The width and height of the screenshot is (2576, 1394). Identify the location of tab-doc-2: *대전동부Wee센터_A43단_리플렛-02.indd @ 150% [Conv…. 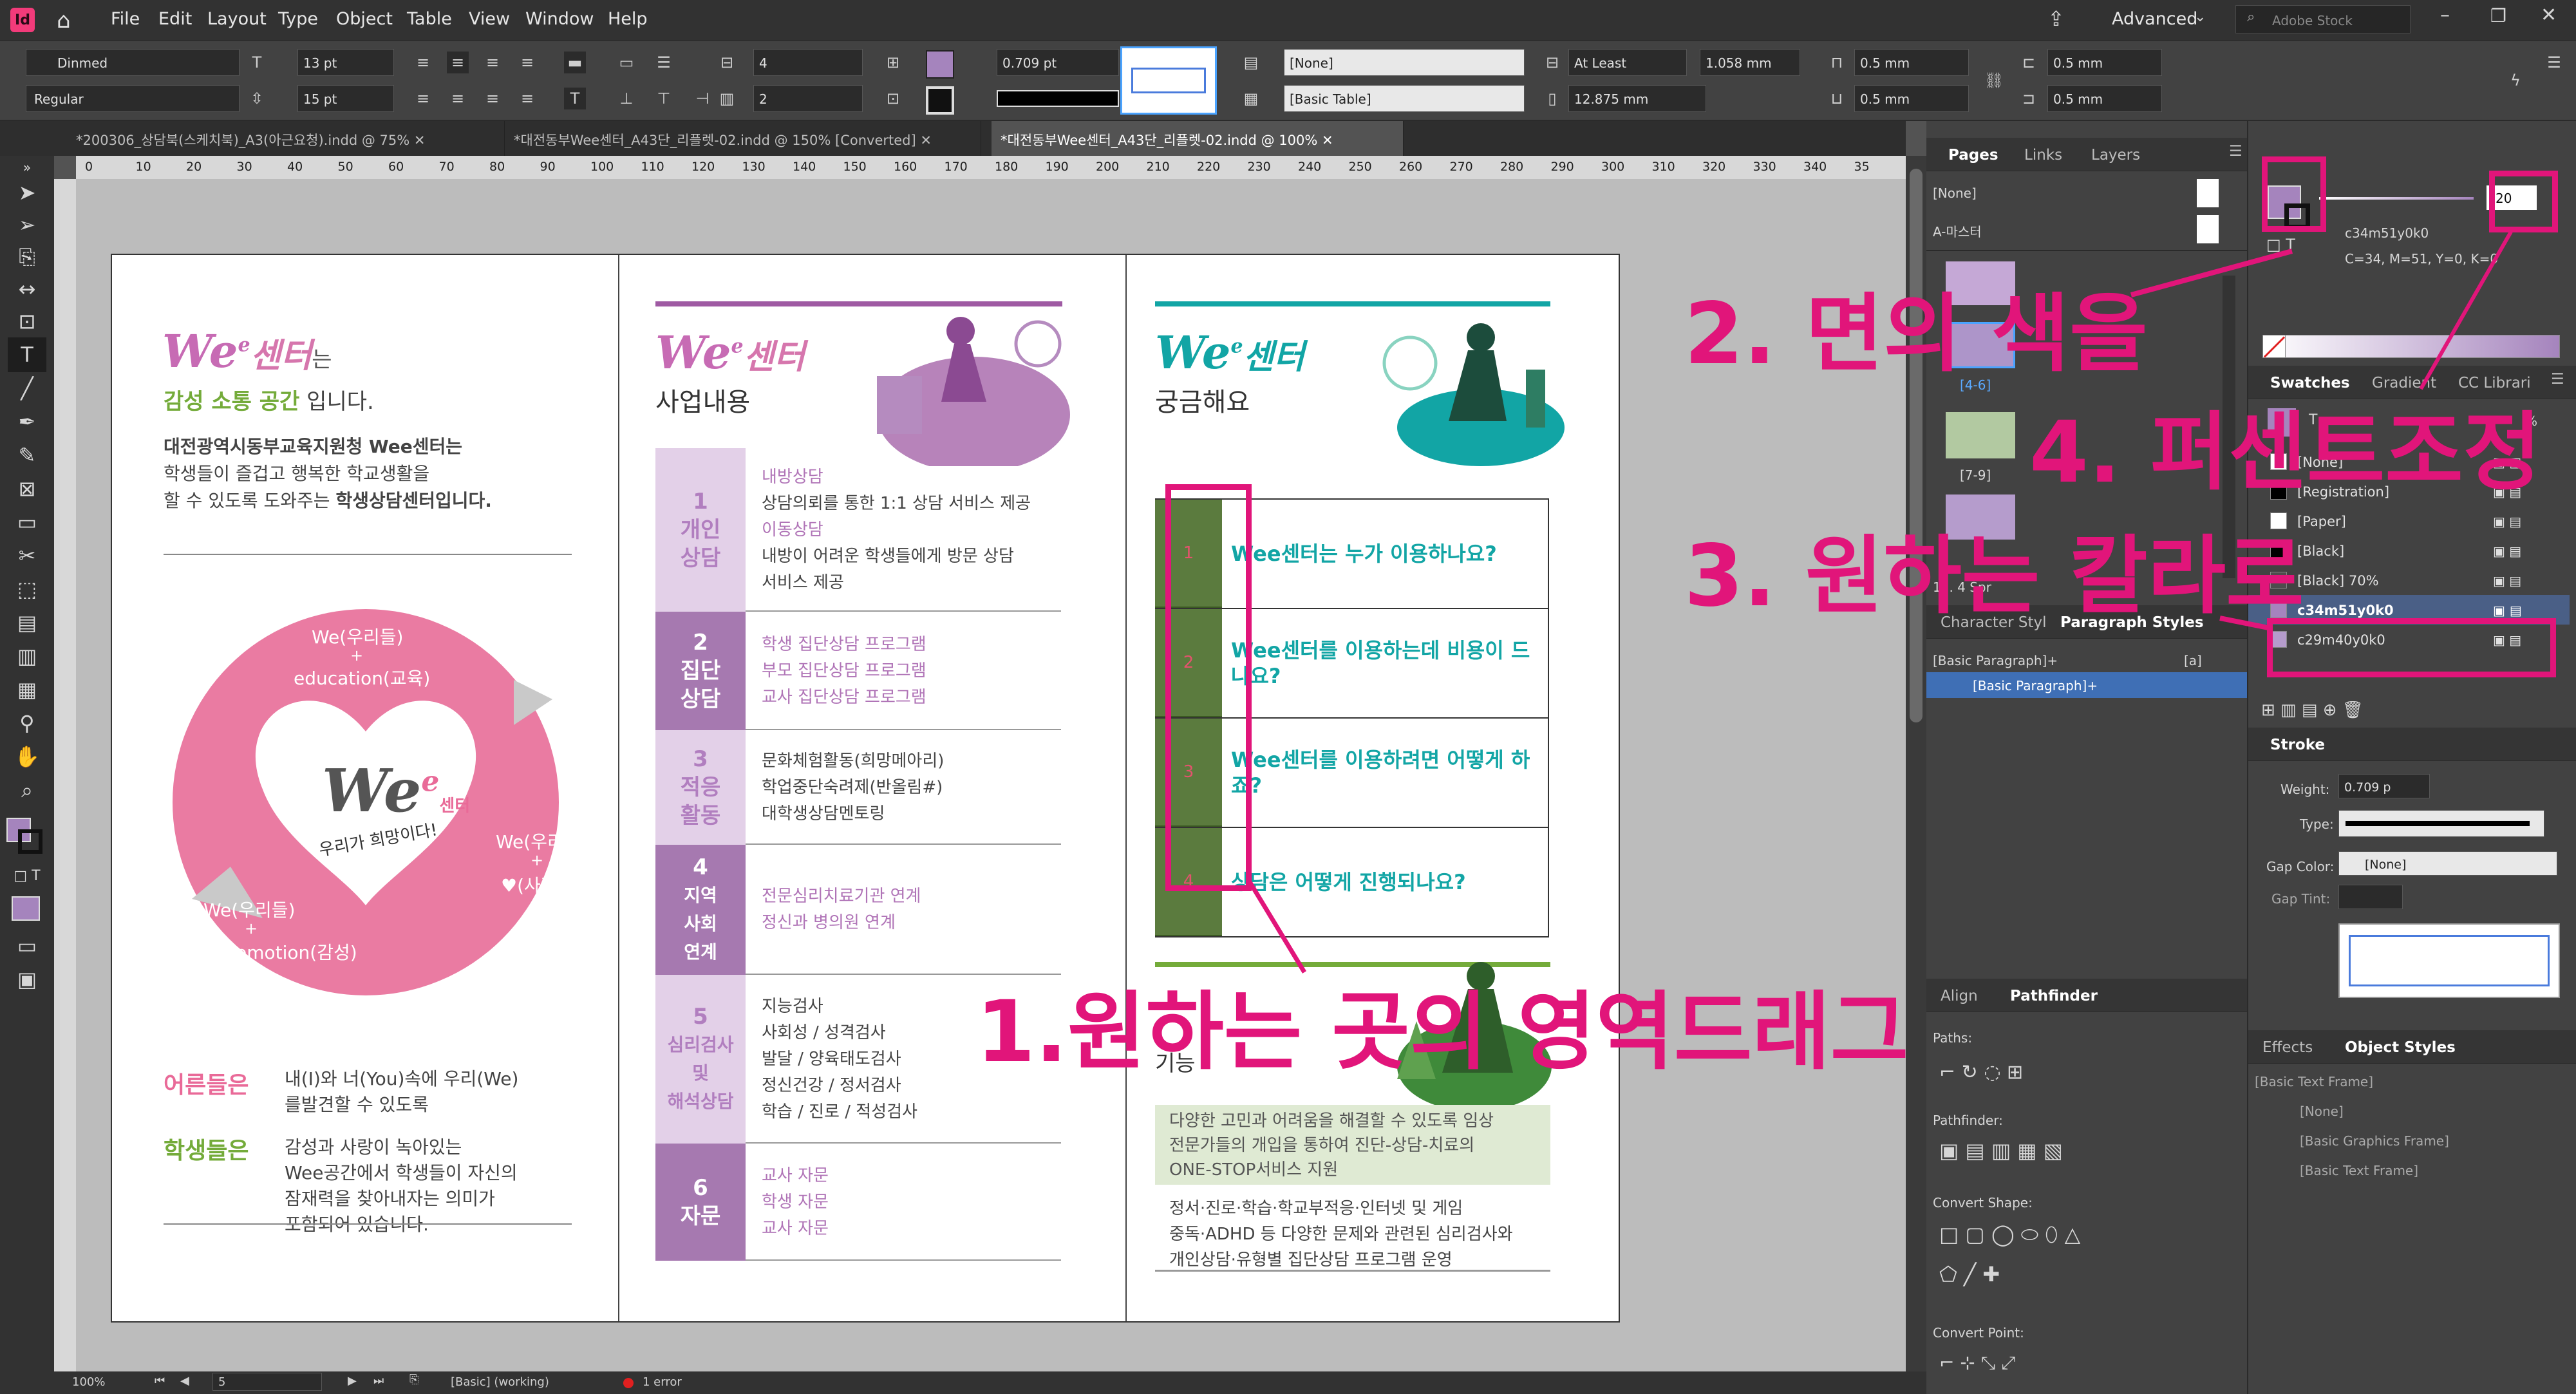
(743, 138).